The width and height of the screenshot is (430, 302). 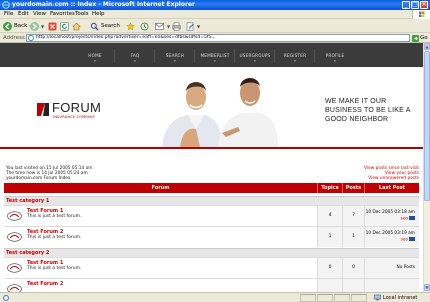 I want to click on vertical-scrollbar: ▲ ▼, so click(x=426, y=167).